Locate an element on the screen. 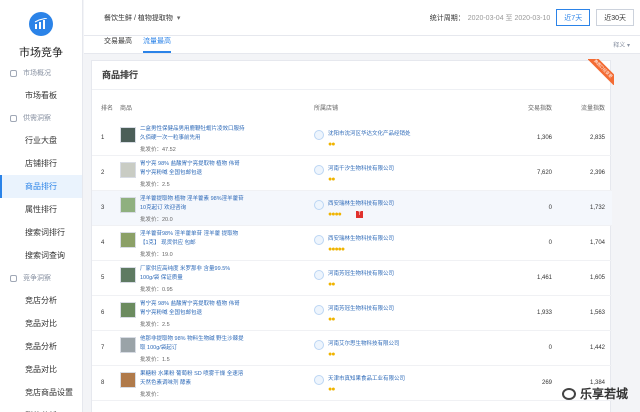 The width and height of the screenshot is (640, 412). sidebar-item: 群体分析 is located at coordinates (41, 408).